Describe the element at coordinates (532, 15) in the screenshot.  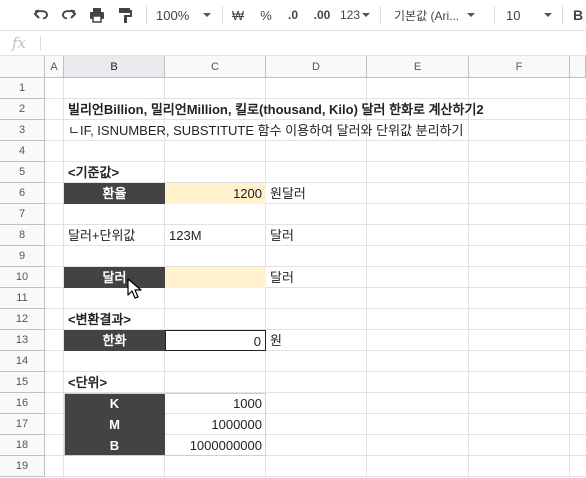
I see `font-size-select: 10` at that location.